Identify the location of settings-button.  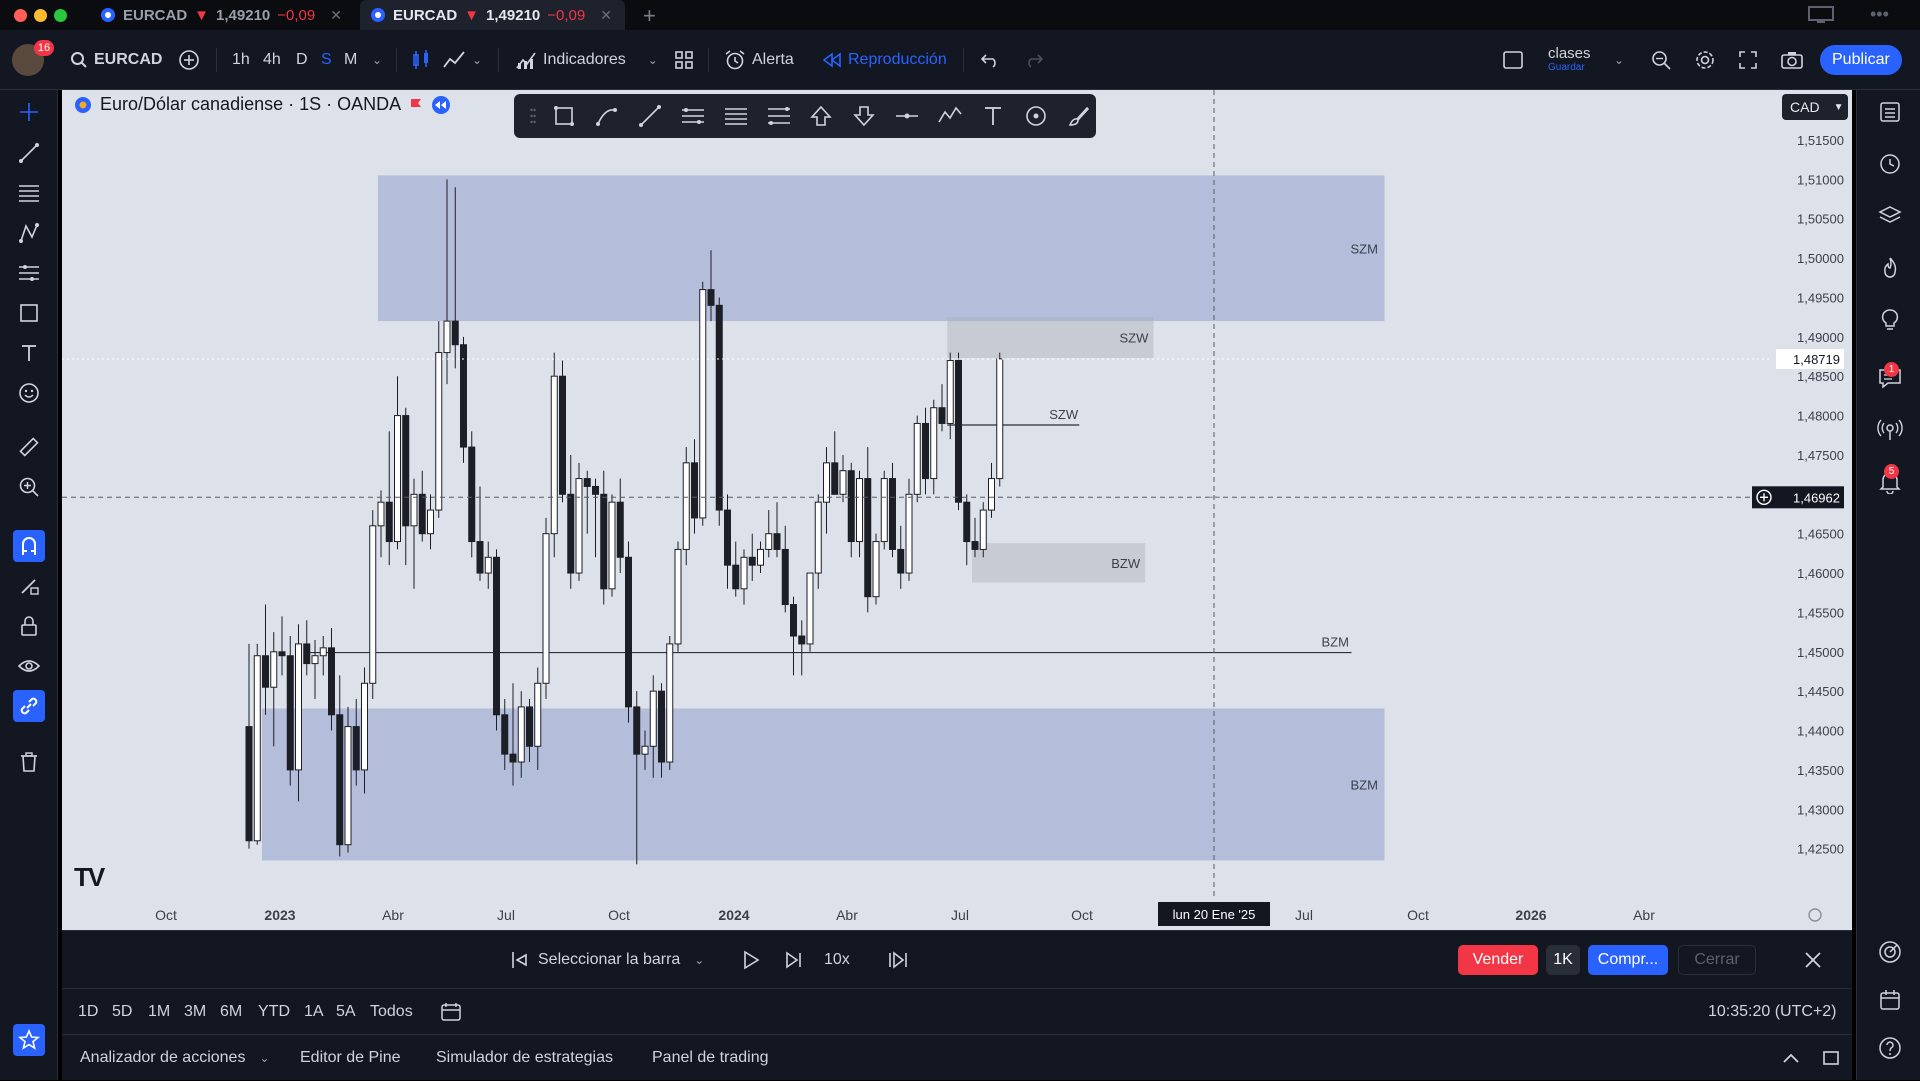
(1705, 60).